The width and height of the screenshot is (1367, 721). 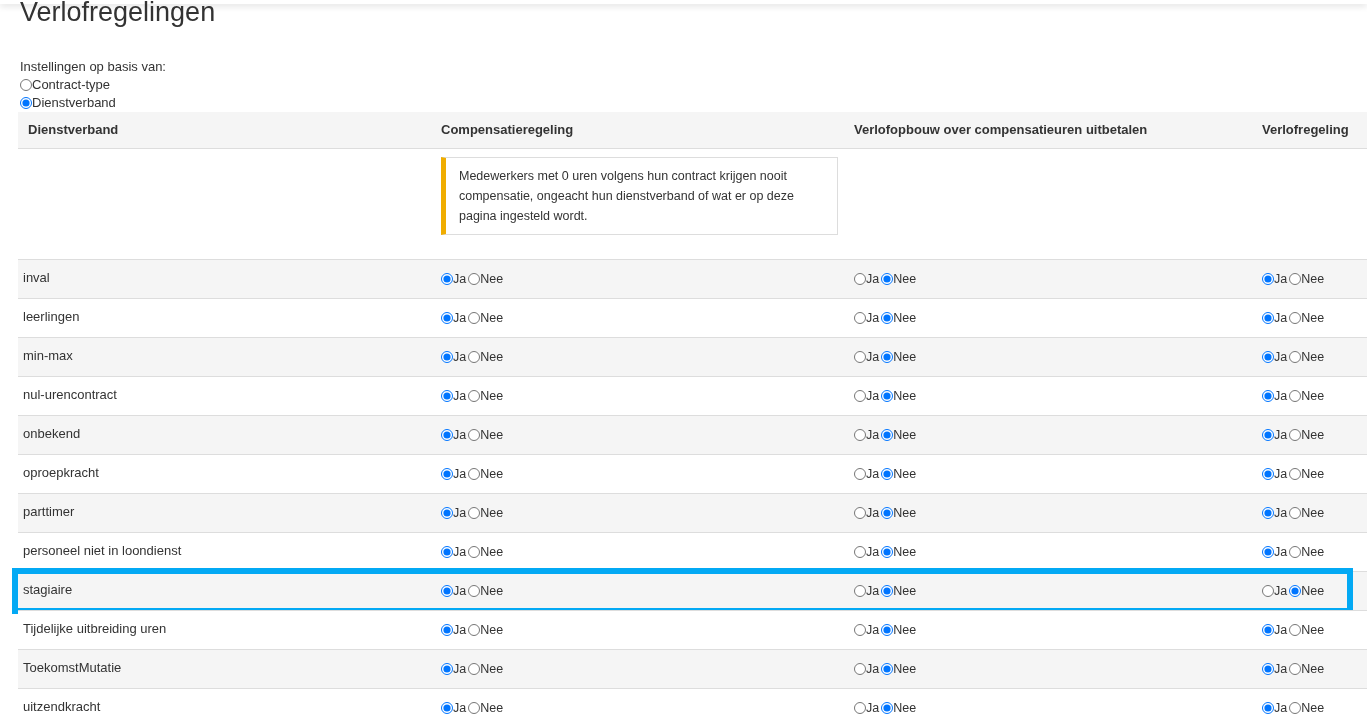 I want to click on row-name: personeel niet in loondienst, so click(x=102, y=551).